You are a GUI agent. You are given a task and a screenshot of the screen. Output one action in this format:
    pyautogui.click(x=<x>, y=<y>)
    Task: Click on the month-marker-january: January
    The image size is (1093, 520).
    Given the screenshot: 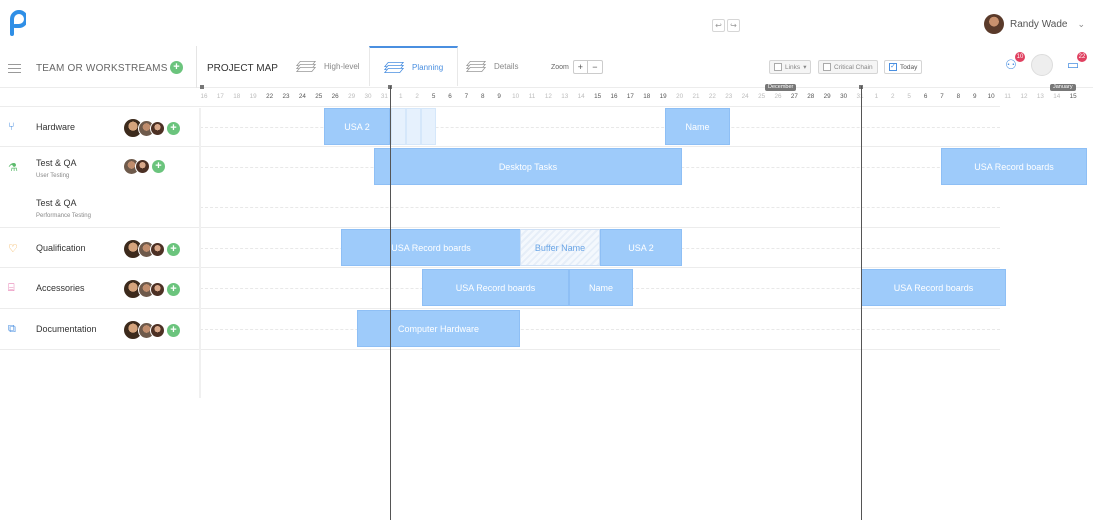 What is the action you would take?
    pyautogui.click(x=1063, y=87)
    